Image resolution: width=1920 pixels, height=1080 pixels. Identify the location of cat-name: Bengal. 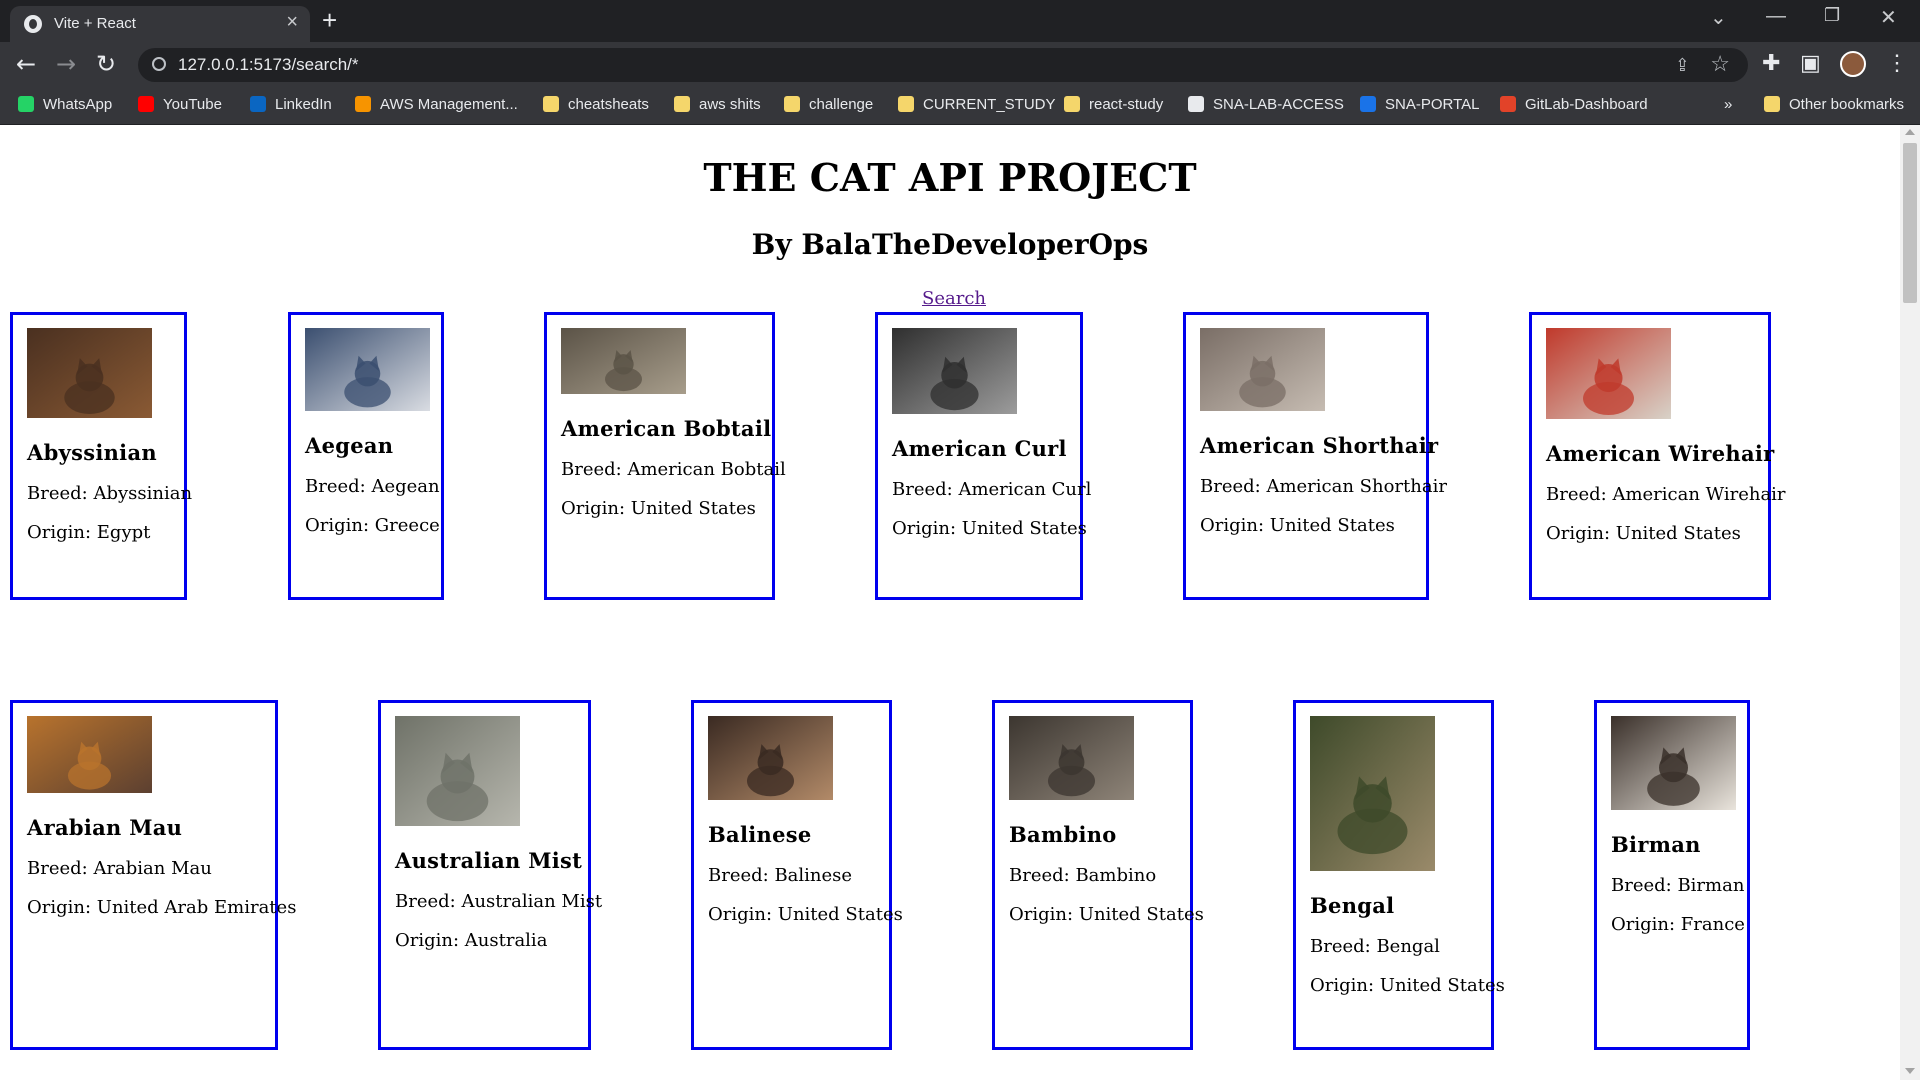
(1352, 905).